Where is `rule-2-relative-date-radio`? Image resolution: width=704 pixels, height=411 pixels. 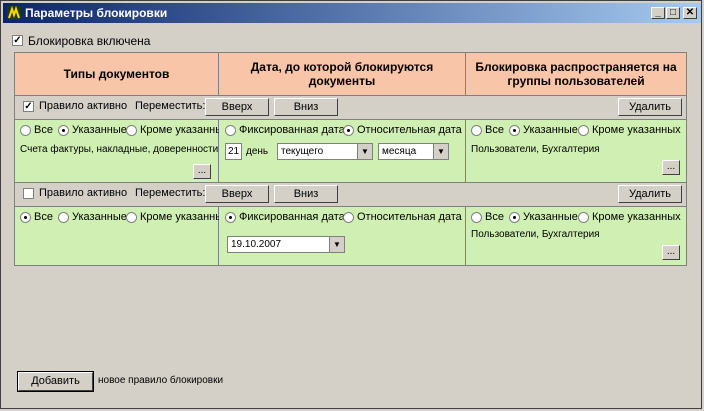
rule-2-relative-date-radio is located at coordinates (348, 217).